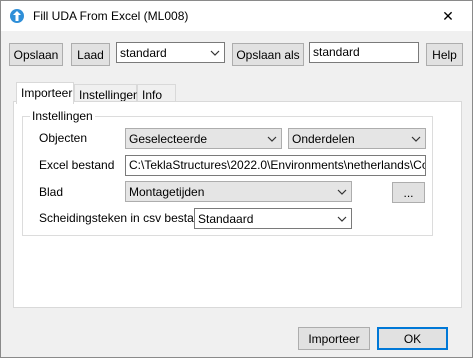 Image resolution: width=473 pixels, height=358 pixels. I want to click on import-button-label: Importeer, so click(334, 338).